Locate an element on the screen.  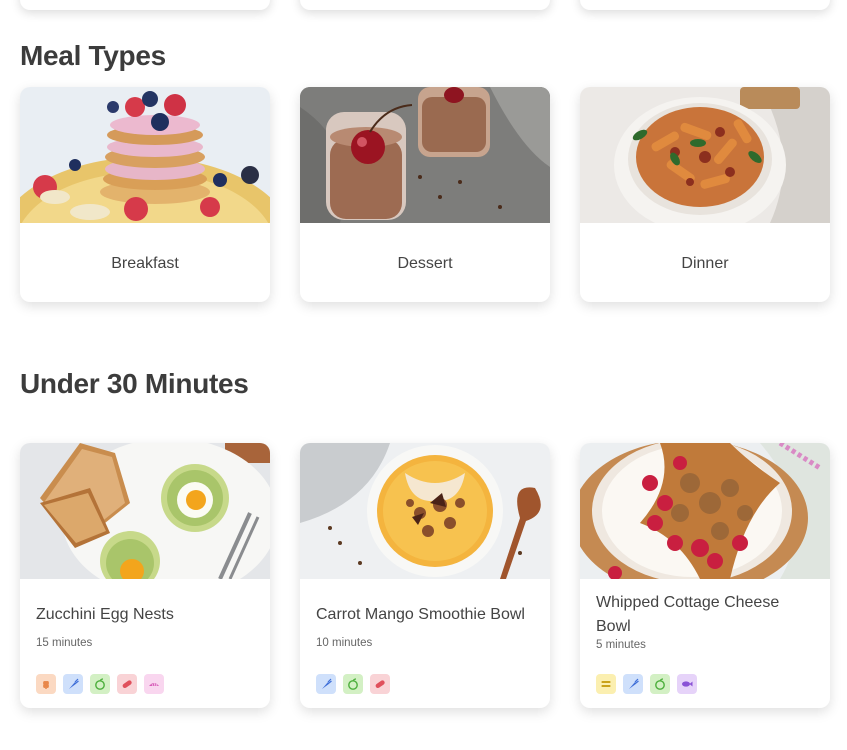
meal-card-breakfast: Breakfast is located at coordinates (145, 194).